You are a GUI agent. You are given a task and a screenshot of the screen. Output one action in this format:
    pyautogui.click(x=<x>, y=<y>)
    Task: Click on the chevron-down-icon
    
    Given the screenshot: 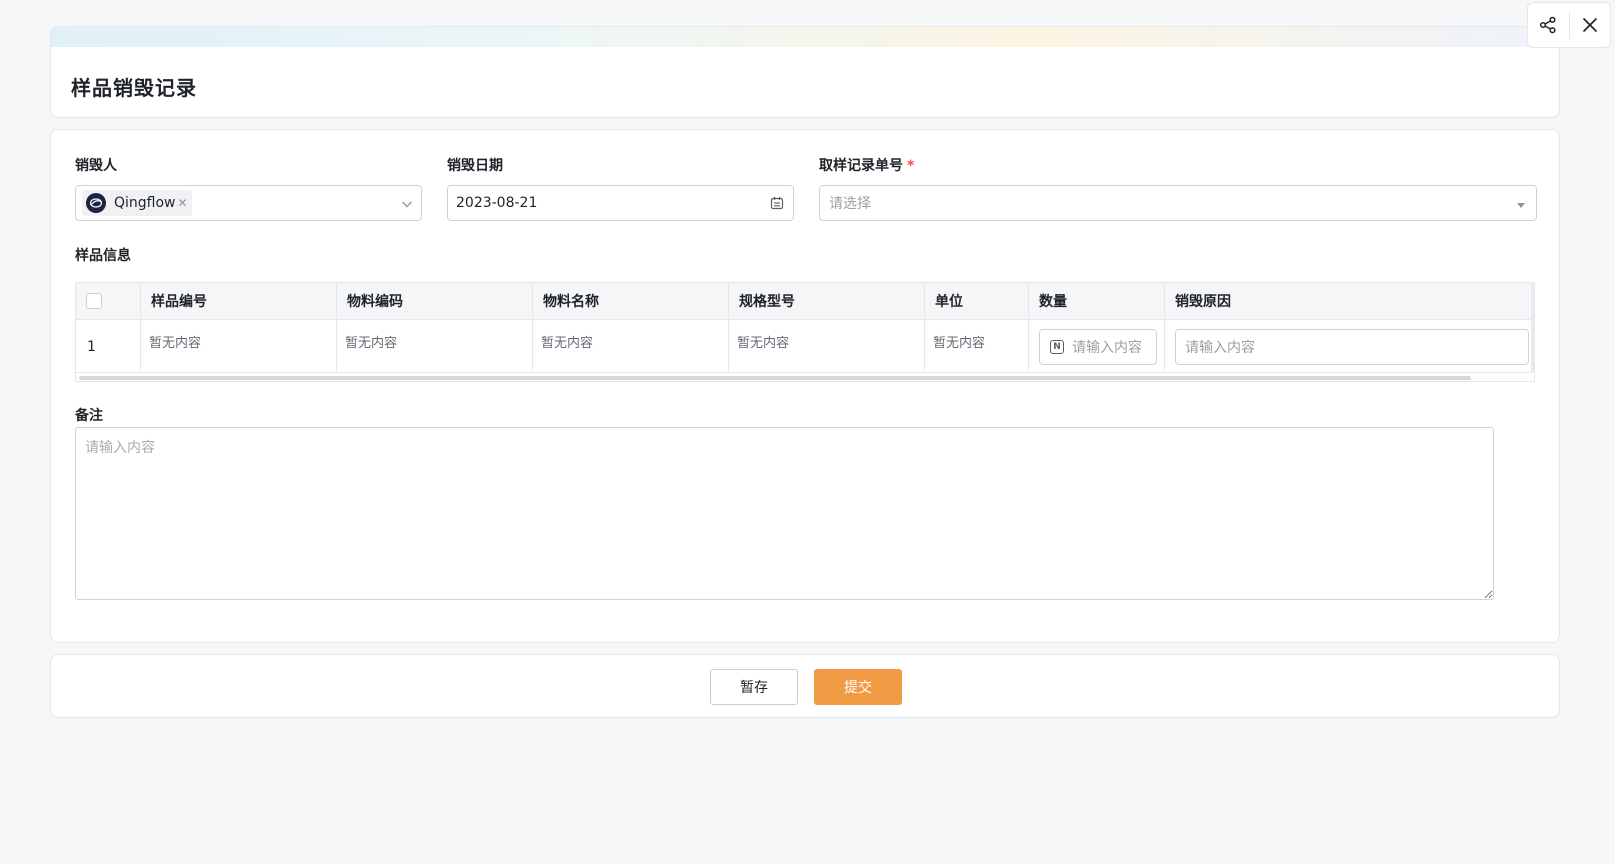 What is the action you would take?
    pyautogui.click(x=407, y=204)
    